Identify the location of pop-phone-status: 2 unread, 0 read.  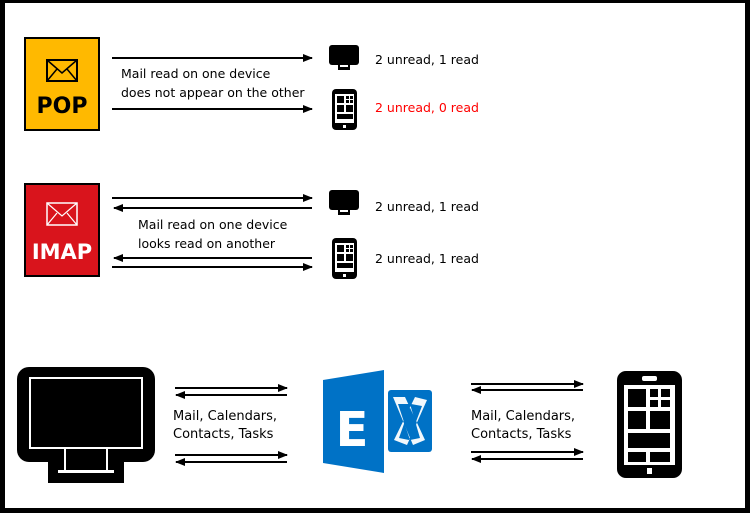
(427, 107).